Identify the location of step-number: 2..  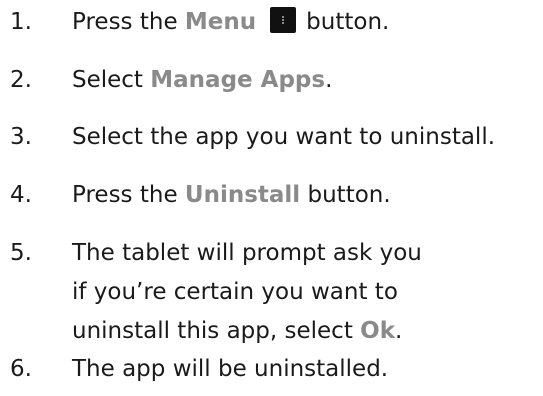
(21, 80).